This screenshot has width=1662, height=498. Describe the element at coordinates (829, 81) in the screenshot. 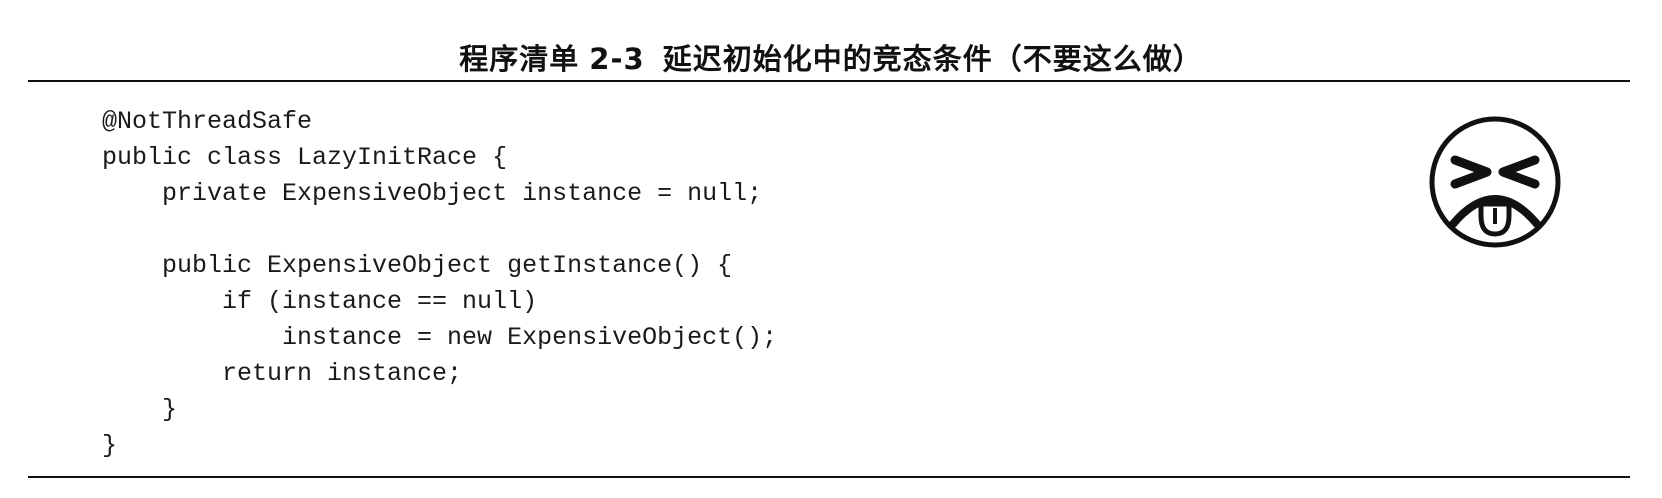

I see `top-rule` at that location.